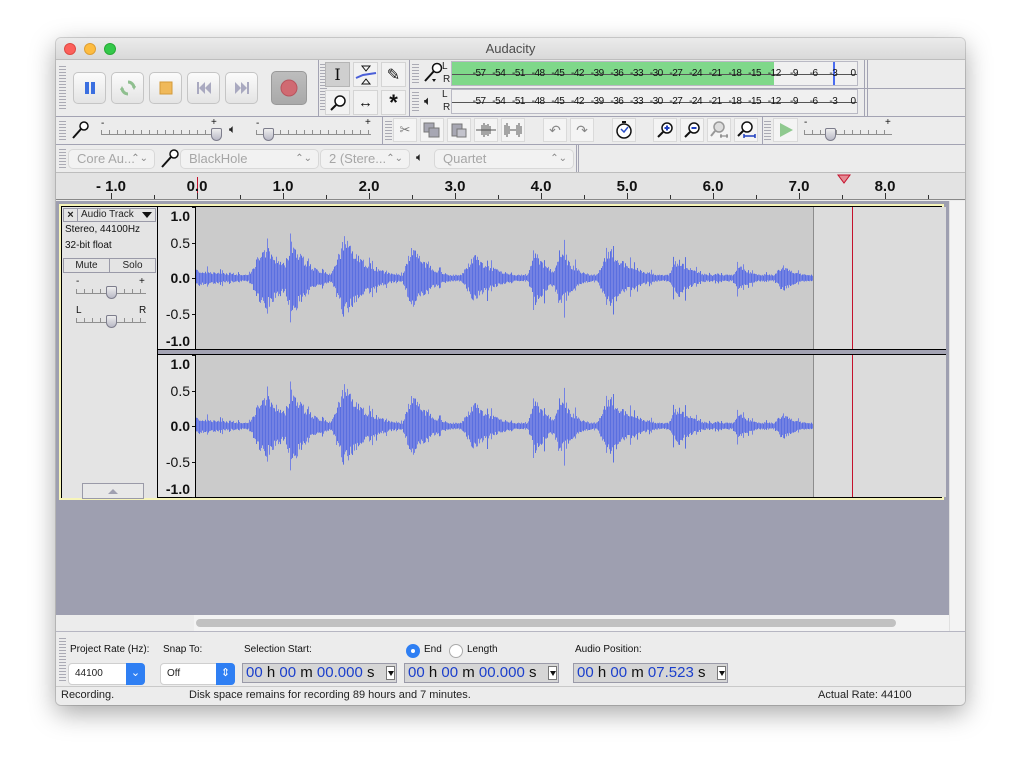 The image size is (1021, 779). Describe the element at coordinates (365, 74) in the screenshot. I see `envelope-tool` at that location.